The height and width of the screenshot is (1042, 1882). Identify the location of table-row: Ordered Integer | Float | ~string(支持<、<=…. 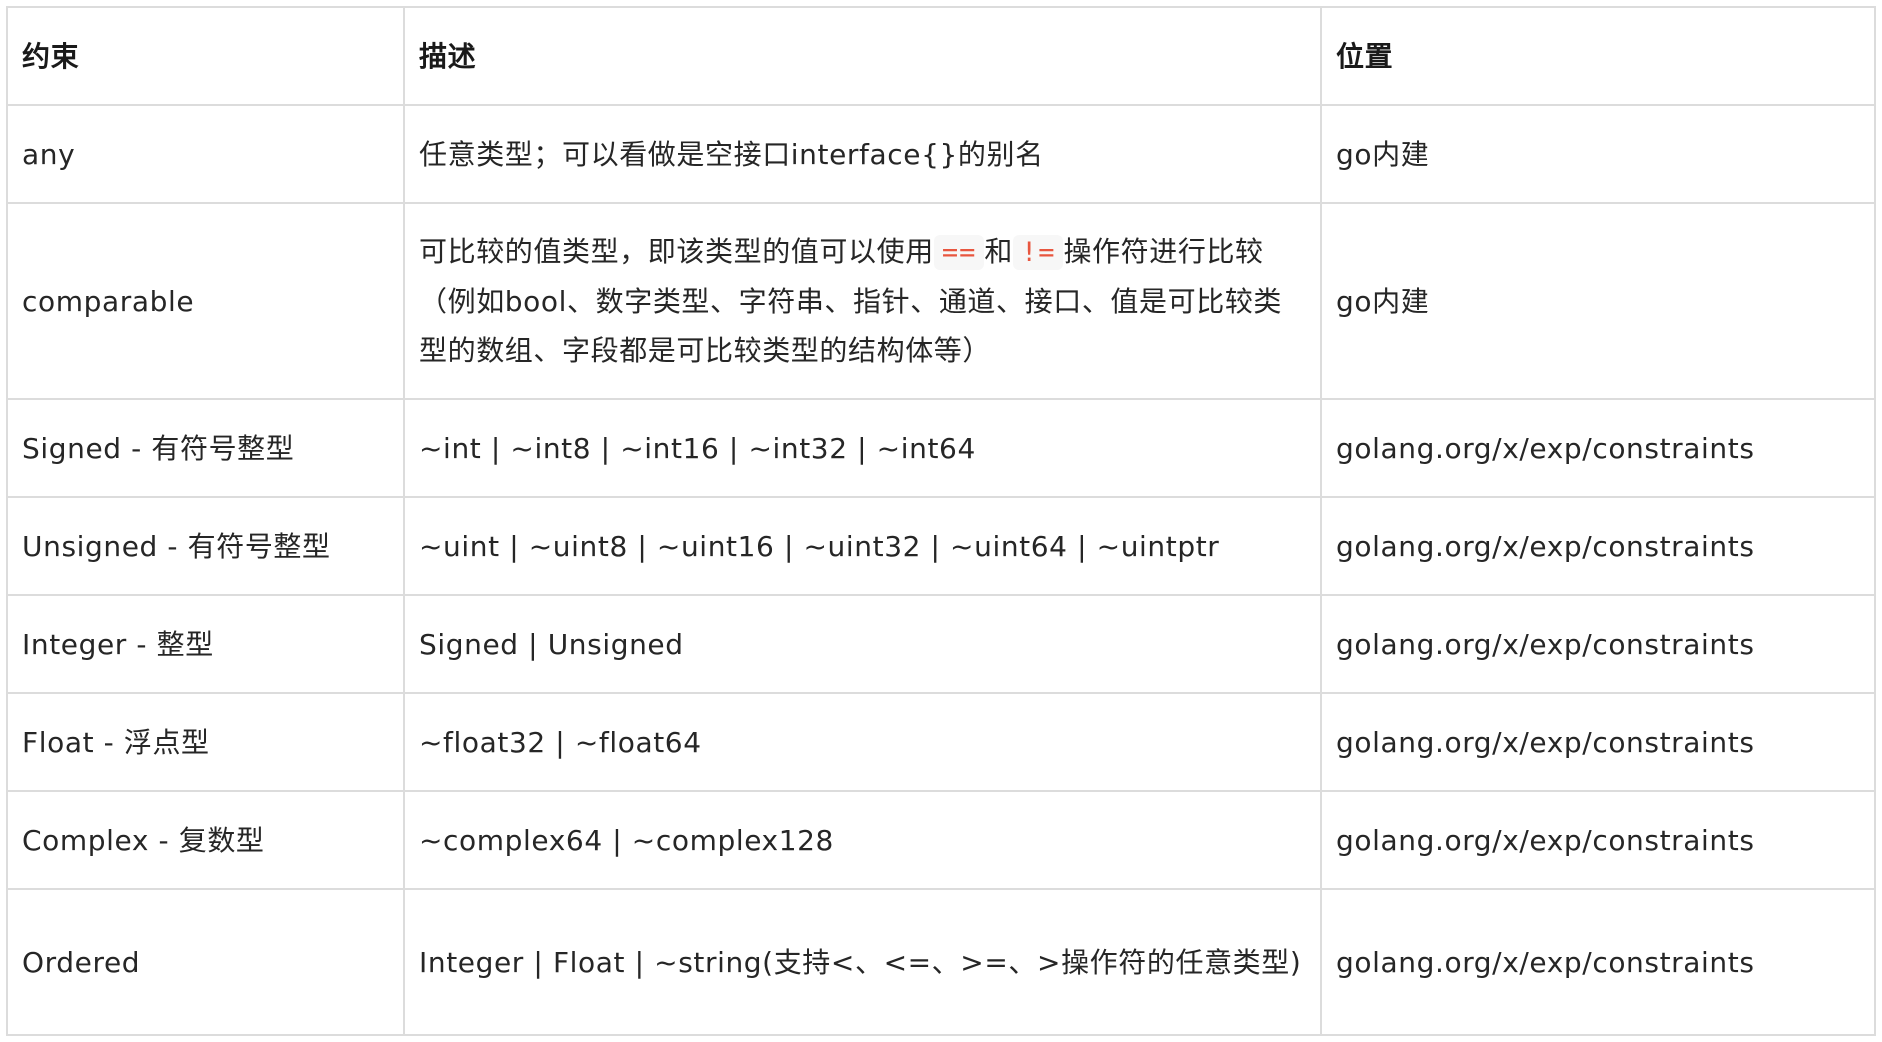
(941, 962).